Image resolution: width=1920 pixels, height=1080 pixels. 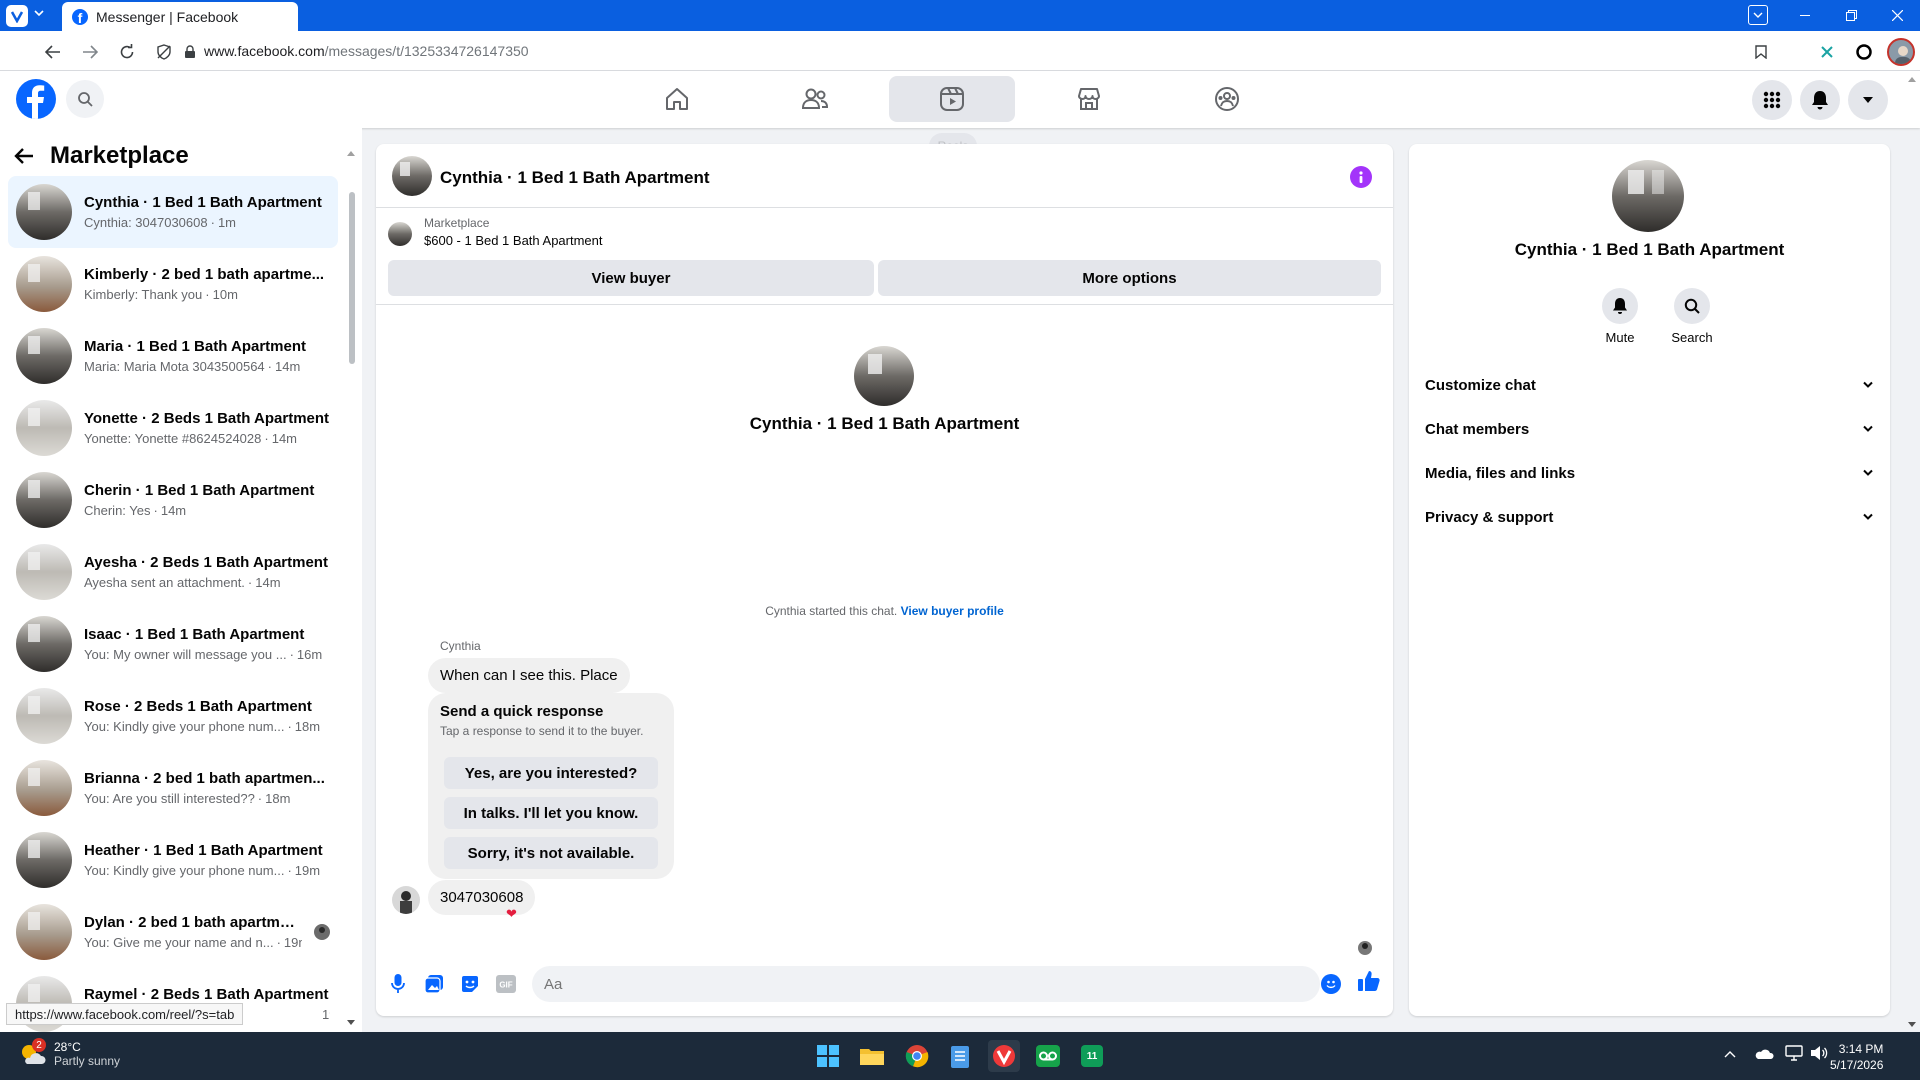 What do you see at coordinates (24, 156) in the screenshot?
I see `back-arrow-icon` at bounding box center [24, 156].